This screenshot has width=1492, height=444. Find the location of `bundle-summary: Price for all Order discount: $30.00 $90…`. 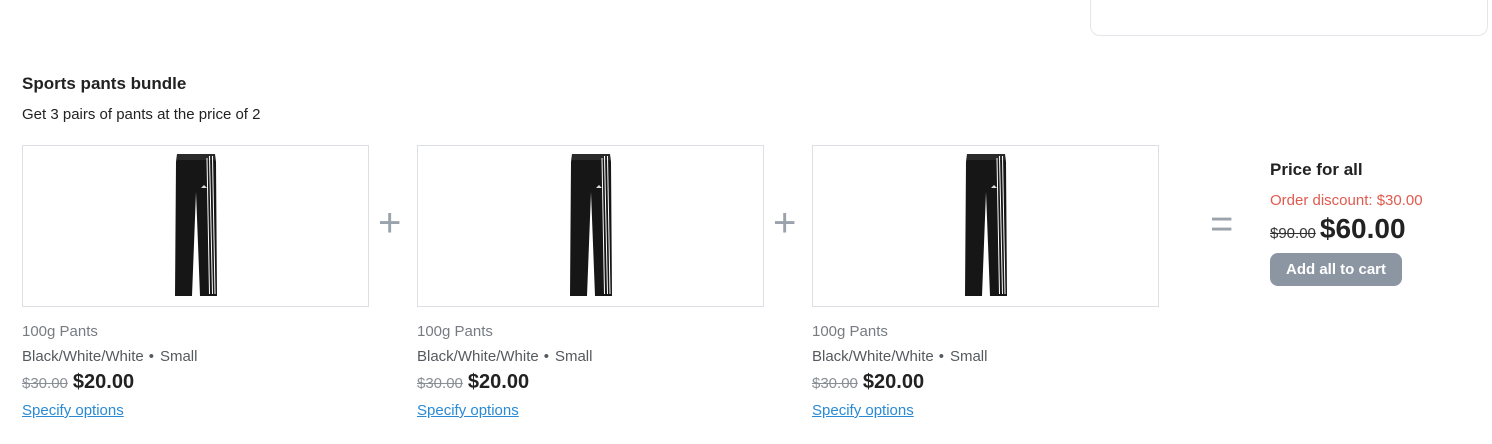

bundle-summary: Price for all Order discount: $30.00 $90… is located at coordinates (1346, 223).